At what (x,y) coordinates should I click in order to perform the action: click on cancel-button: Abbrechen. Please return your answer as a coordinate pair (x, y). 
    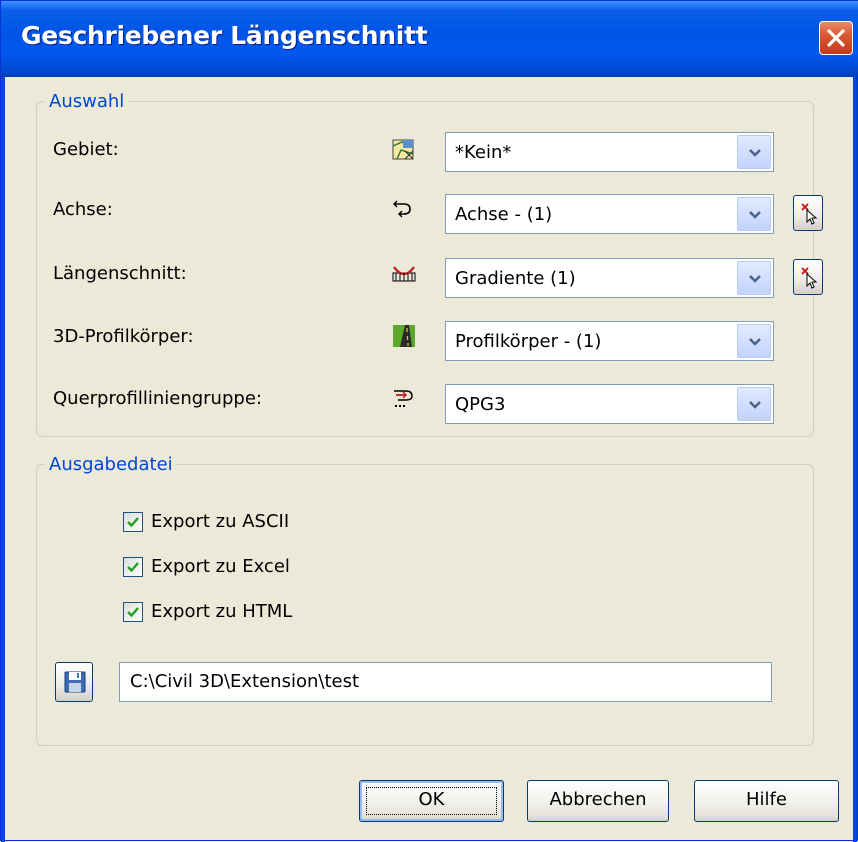
    Looking at the image, I should click on (598, 801).